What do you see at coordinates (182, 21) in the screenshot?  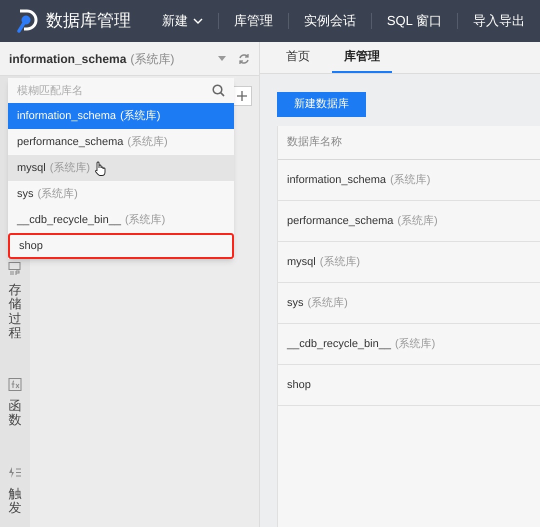 I see `nav-item: 新建` at bounding box center [182, 21].